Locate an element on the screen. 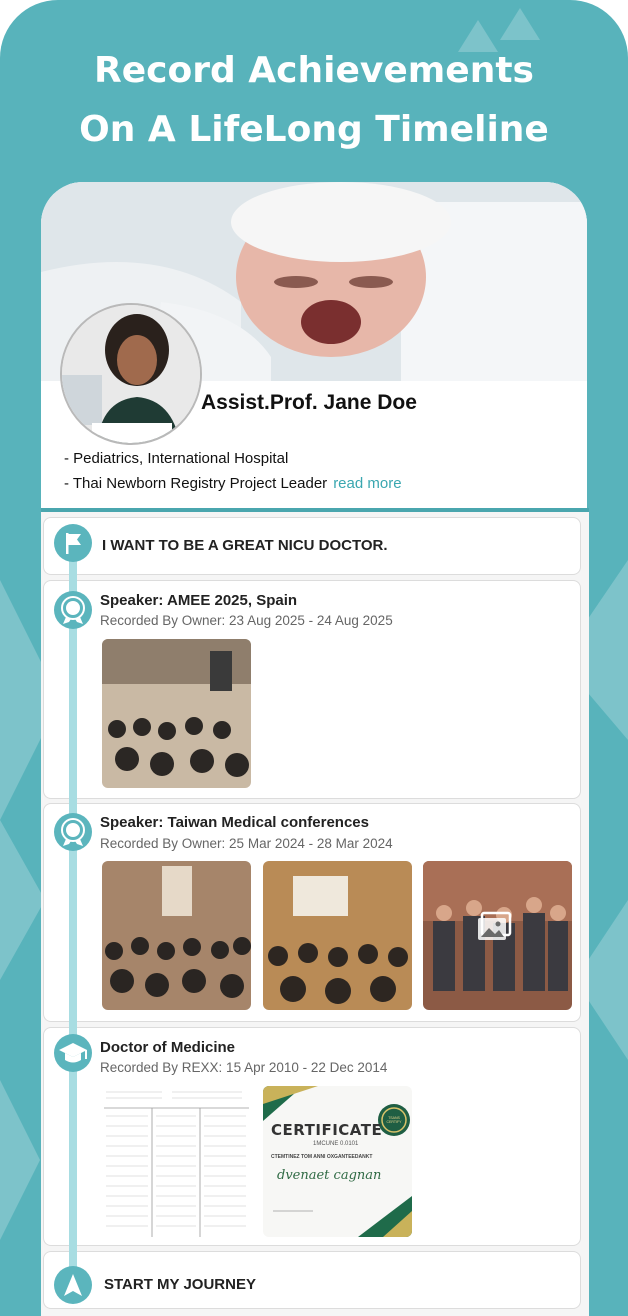  profile-name: Assist.Prof. Jane Doe is located at coordinates (309, 402).